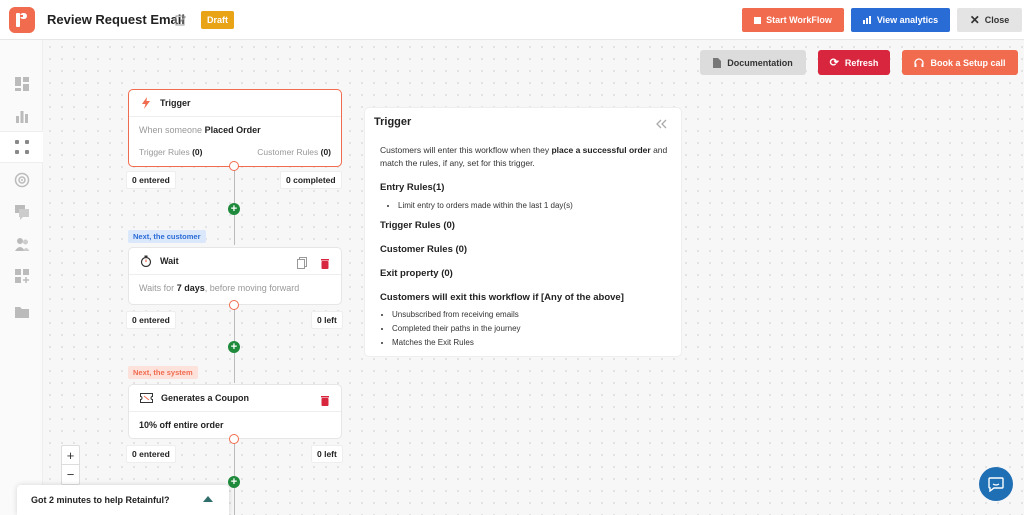 The width and height of the screenshot is (1024, 515). I want to click on wait-entered-count: 0 entered, so click(151, 320).